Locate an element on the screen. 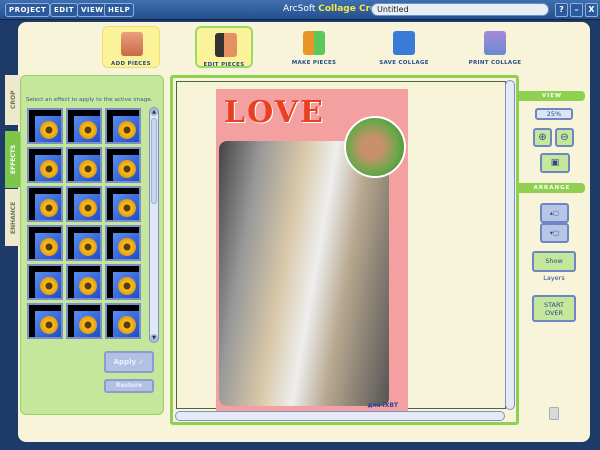 Image resolution: width=600 pixels, height=450 pixels. zoom-in-button: ⊕ is located at coordinates (542, 137).